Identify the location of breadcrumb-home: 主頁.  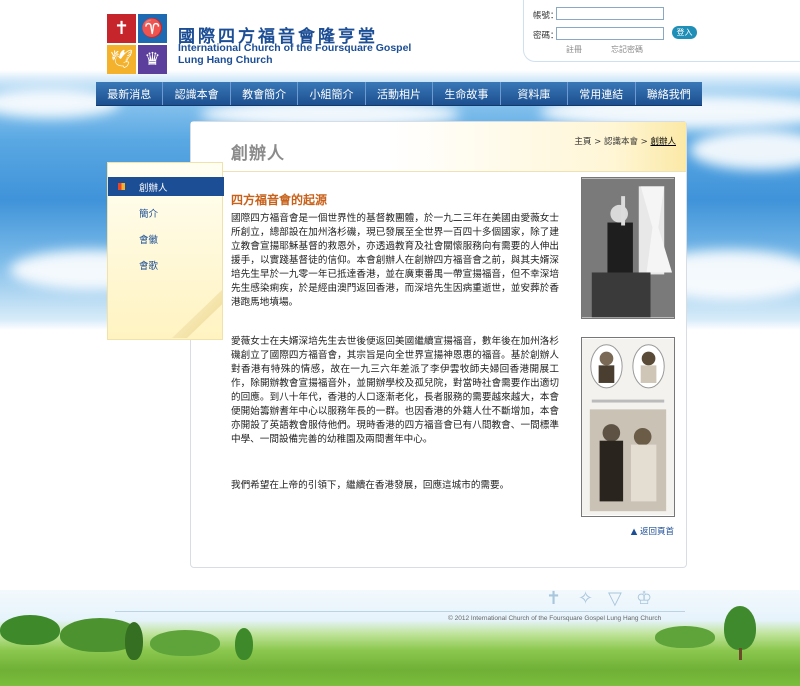
(582, 142).